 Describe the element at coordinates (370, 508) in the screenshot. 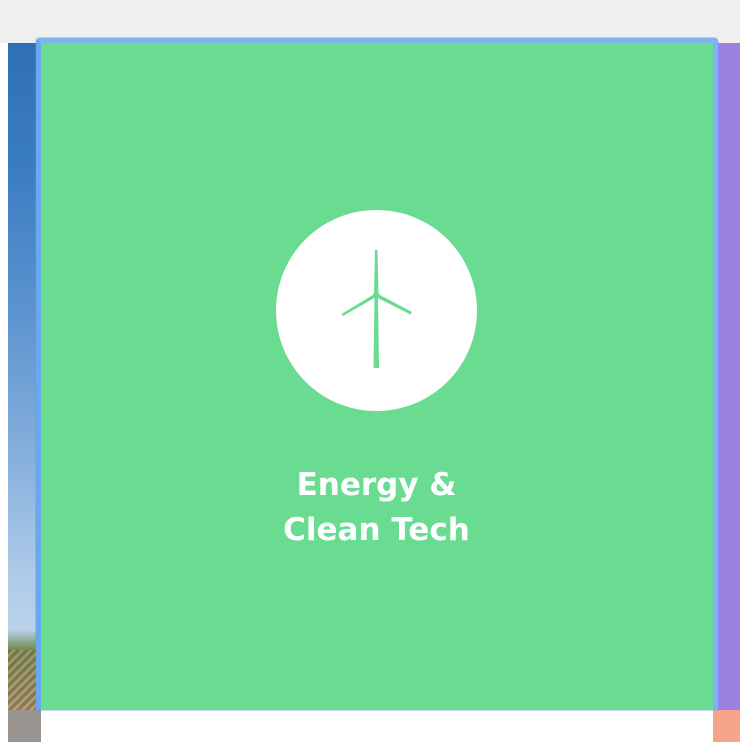

I see `card-title: Energy & Clean Tech` at that location.